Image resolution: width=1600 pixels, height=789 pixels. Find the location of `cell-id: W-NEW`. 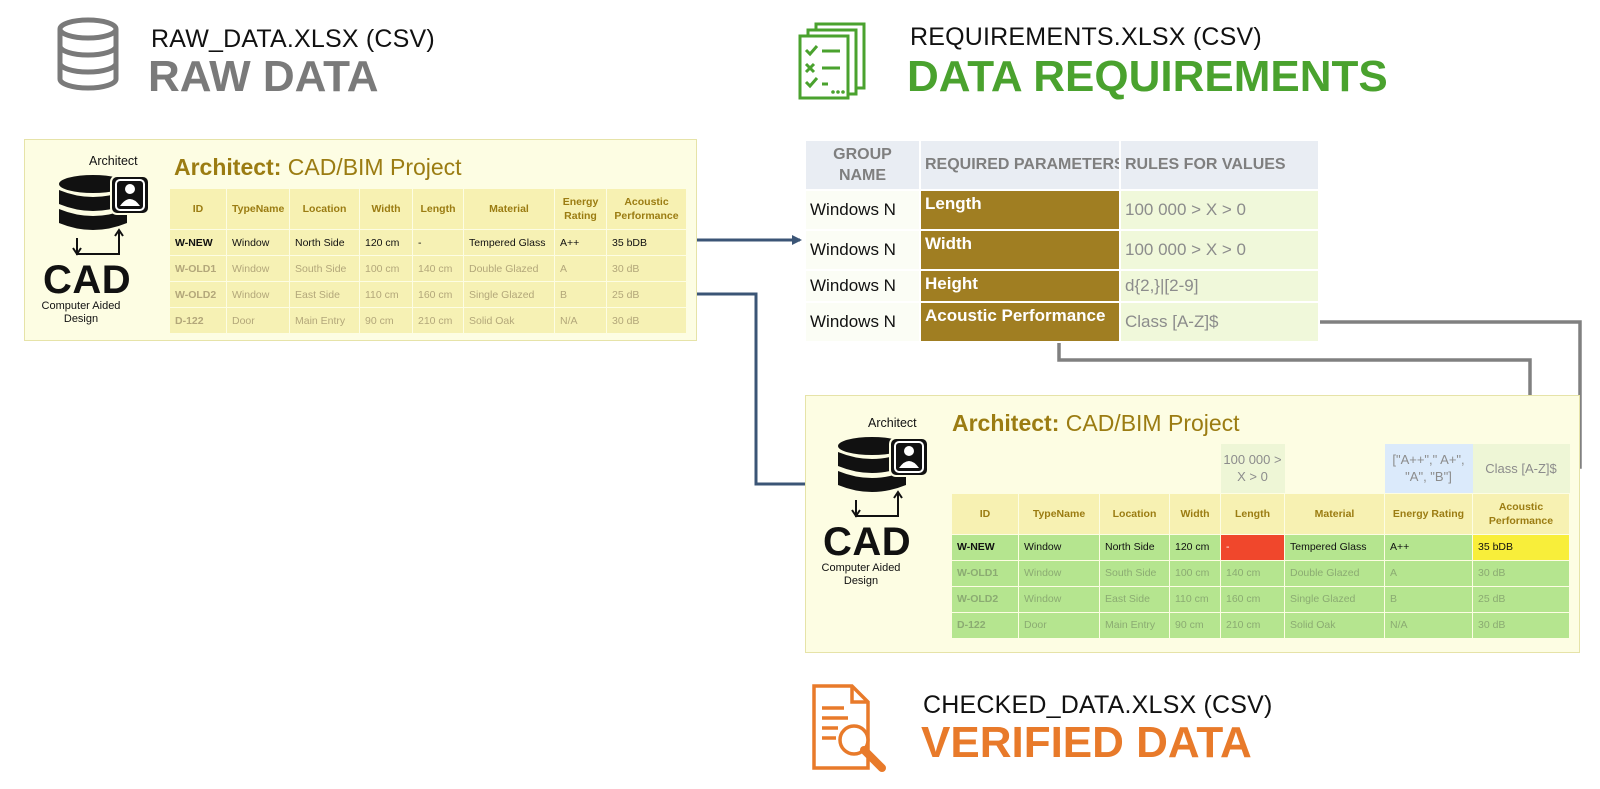

cell-id: W-NEW is located at coordinates (198, 242).